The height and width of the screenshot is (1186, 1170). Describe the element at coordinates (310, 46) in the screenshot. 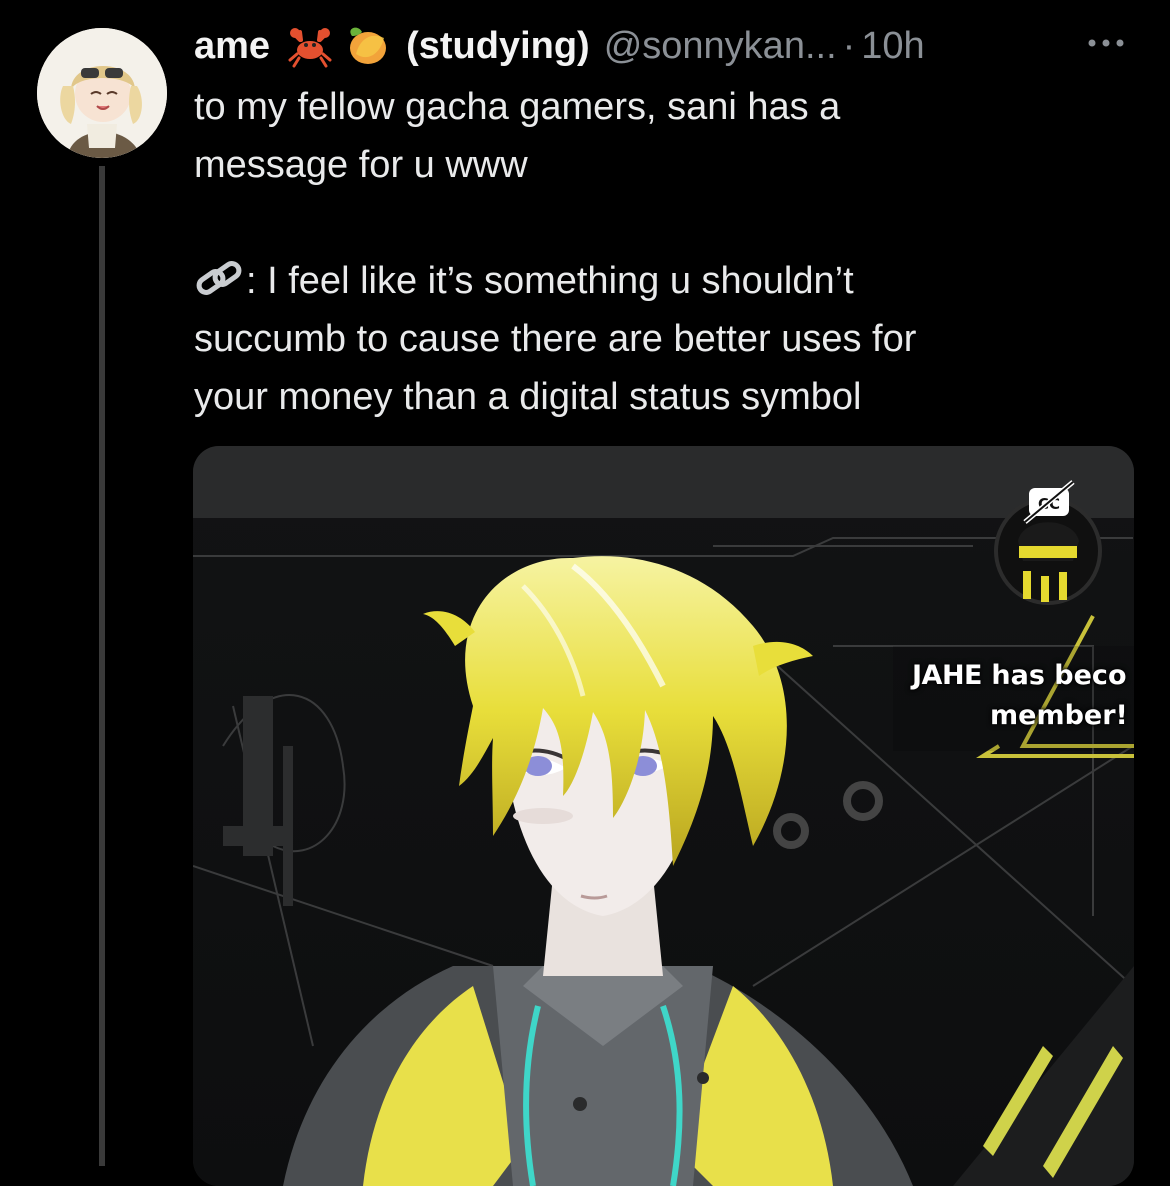

I see `crab-emoji` at that location.